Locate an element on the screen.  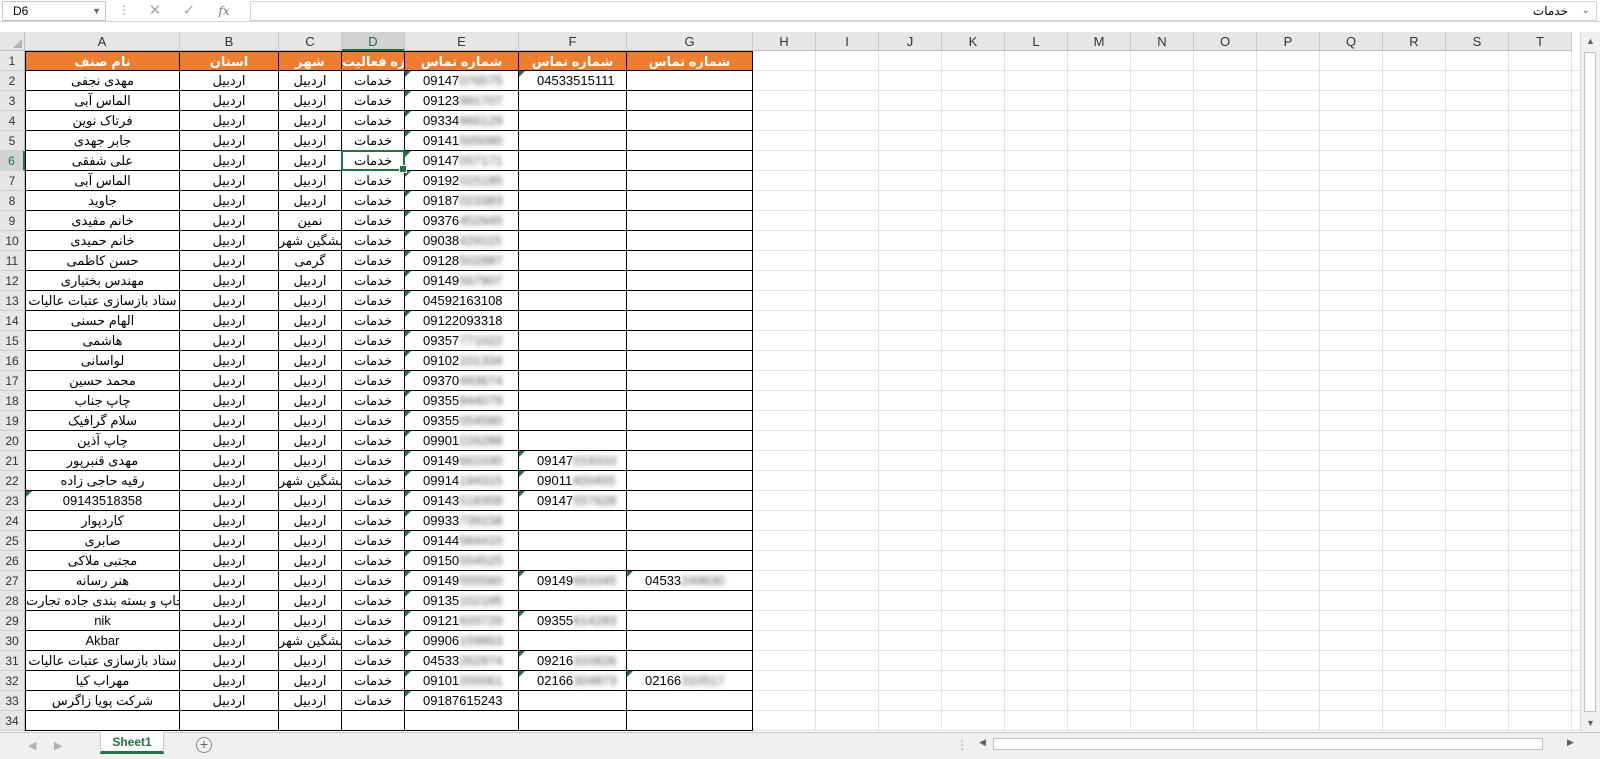
cell-f14 is located at coordinates (573, 321).